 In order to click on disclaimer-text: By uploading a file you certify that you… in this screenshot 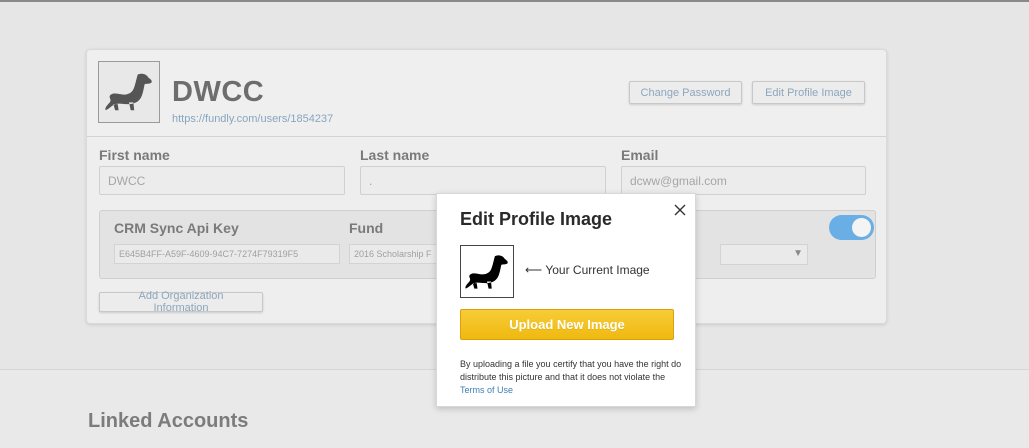, I will do `click(571, 370)`.